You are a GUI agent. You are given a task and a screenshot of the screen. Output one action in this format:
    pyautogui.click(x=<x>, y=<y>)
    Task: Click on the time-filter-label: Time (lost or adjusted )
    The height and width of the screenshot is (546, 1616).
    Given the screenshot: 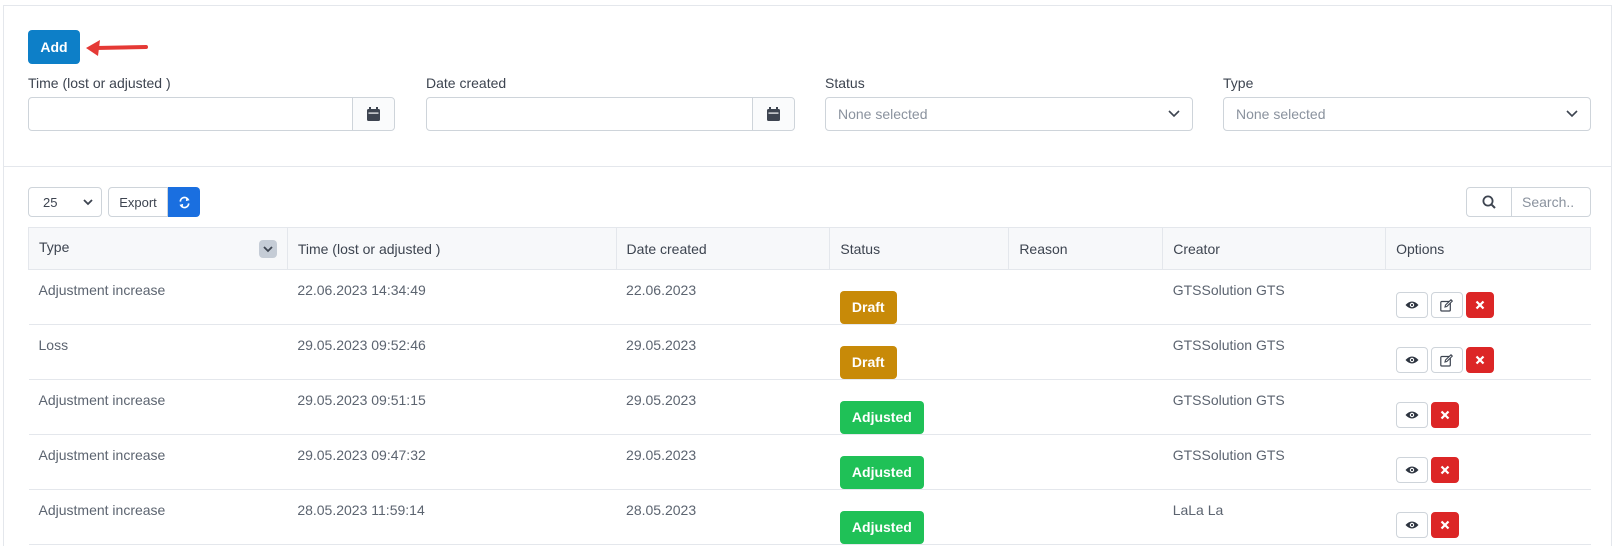 What is the action you would take?
    pyautogui.click(x=99, y=83)
    